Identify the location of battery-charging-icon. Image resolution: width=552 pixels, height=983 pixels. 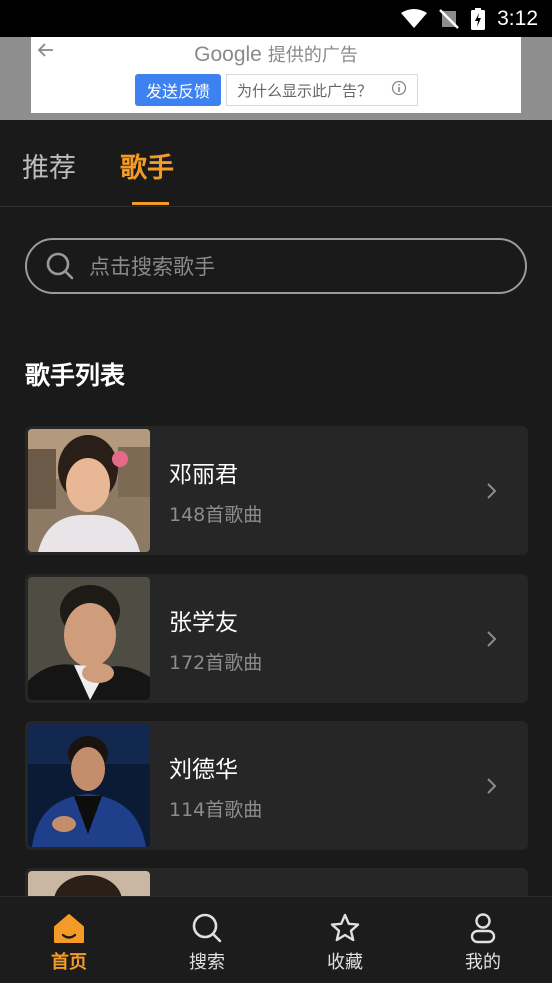
(478, 18).